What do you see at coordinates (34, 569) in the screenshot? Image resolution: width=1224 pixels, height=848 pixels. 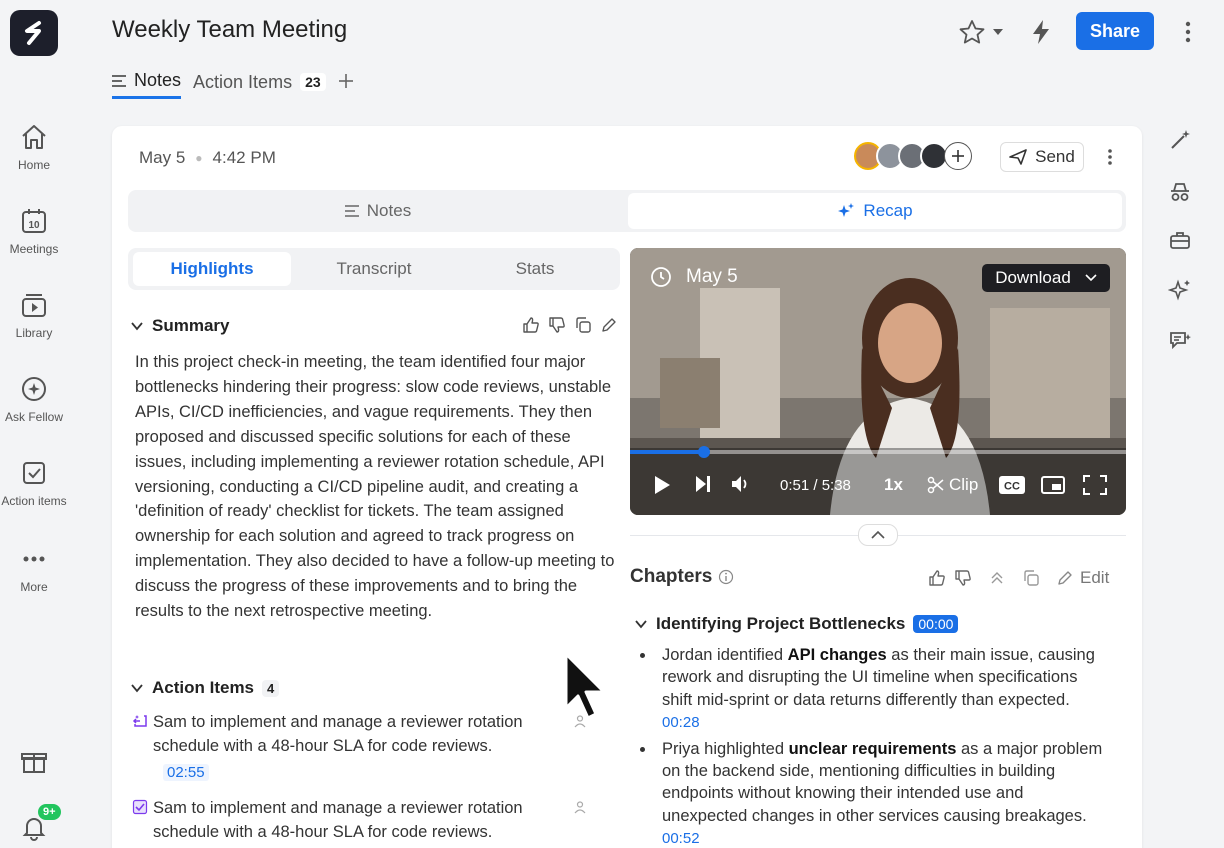 I see `nav-more: More` at bounding box center [34, 569].